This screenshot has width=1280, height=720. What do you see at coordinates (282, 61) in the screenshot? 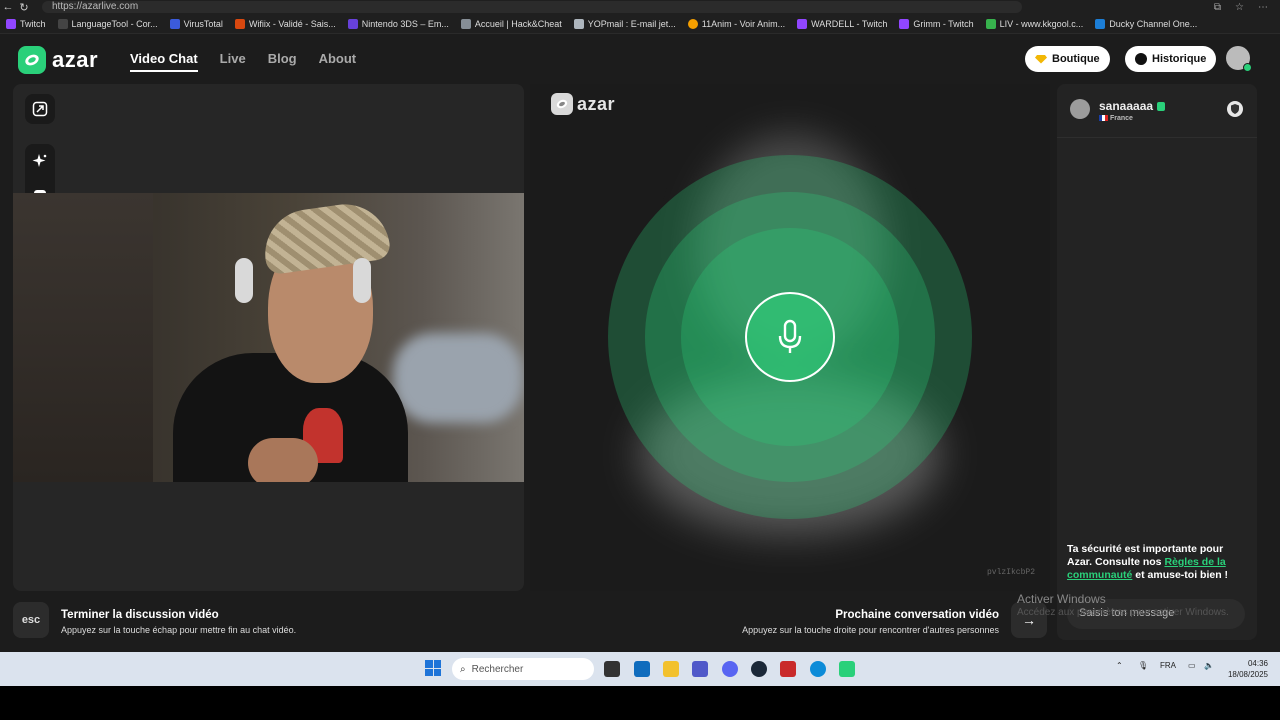
I see `nav-blog: Blog` at bounding box center [282, 61].